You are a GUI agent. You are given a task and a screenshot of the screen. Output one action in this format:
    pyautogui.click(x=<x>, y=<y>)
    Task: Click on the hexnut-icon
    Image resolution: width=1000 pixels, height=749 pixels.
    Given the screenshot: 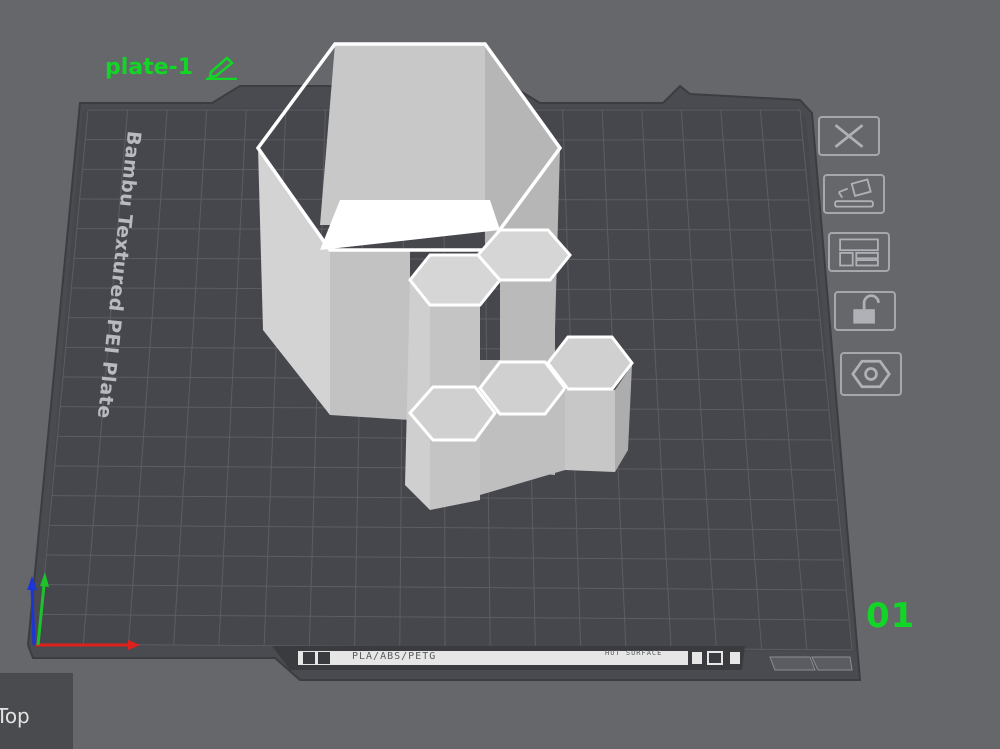 What is the action you would take?
    pyautogui.click(x=871, y=374)
    